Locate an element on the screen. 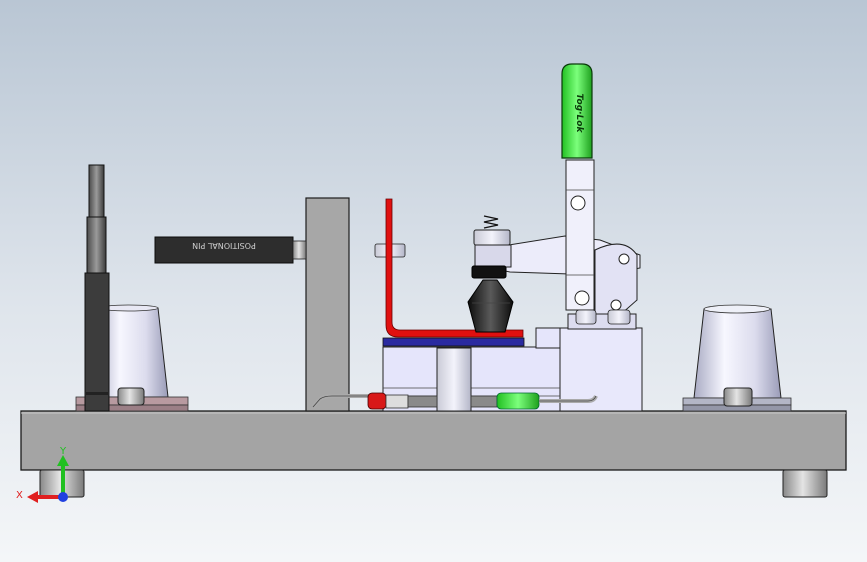 Image resolution: width=867 pixels, height=562 pixels. locator-plate is located at coordinates (453, 342).